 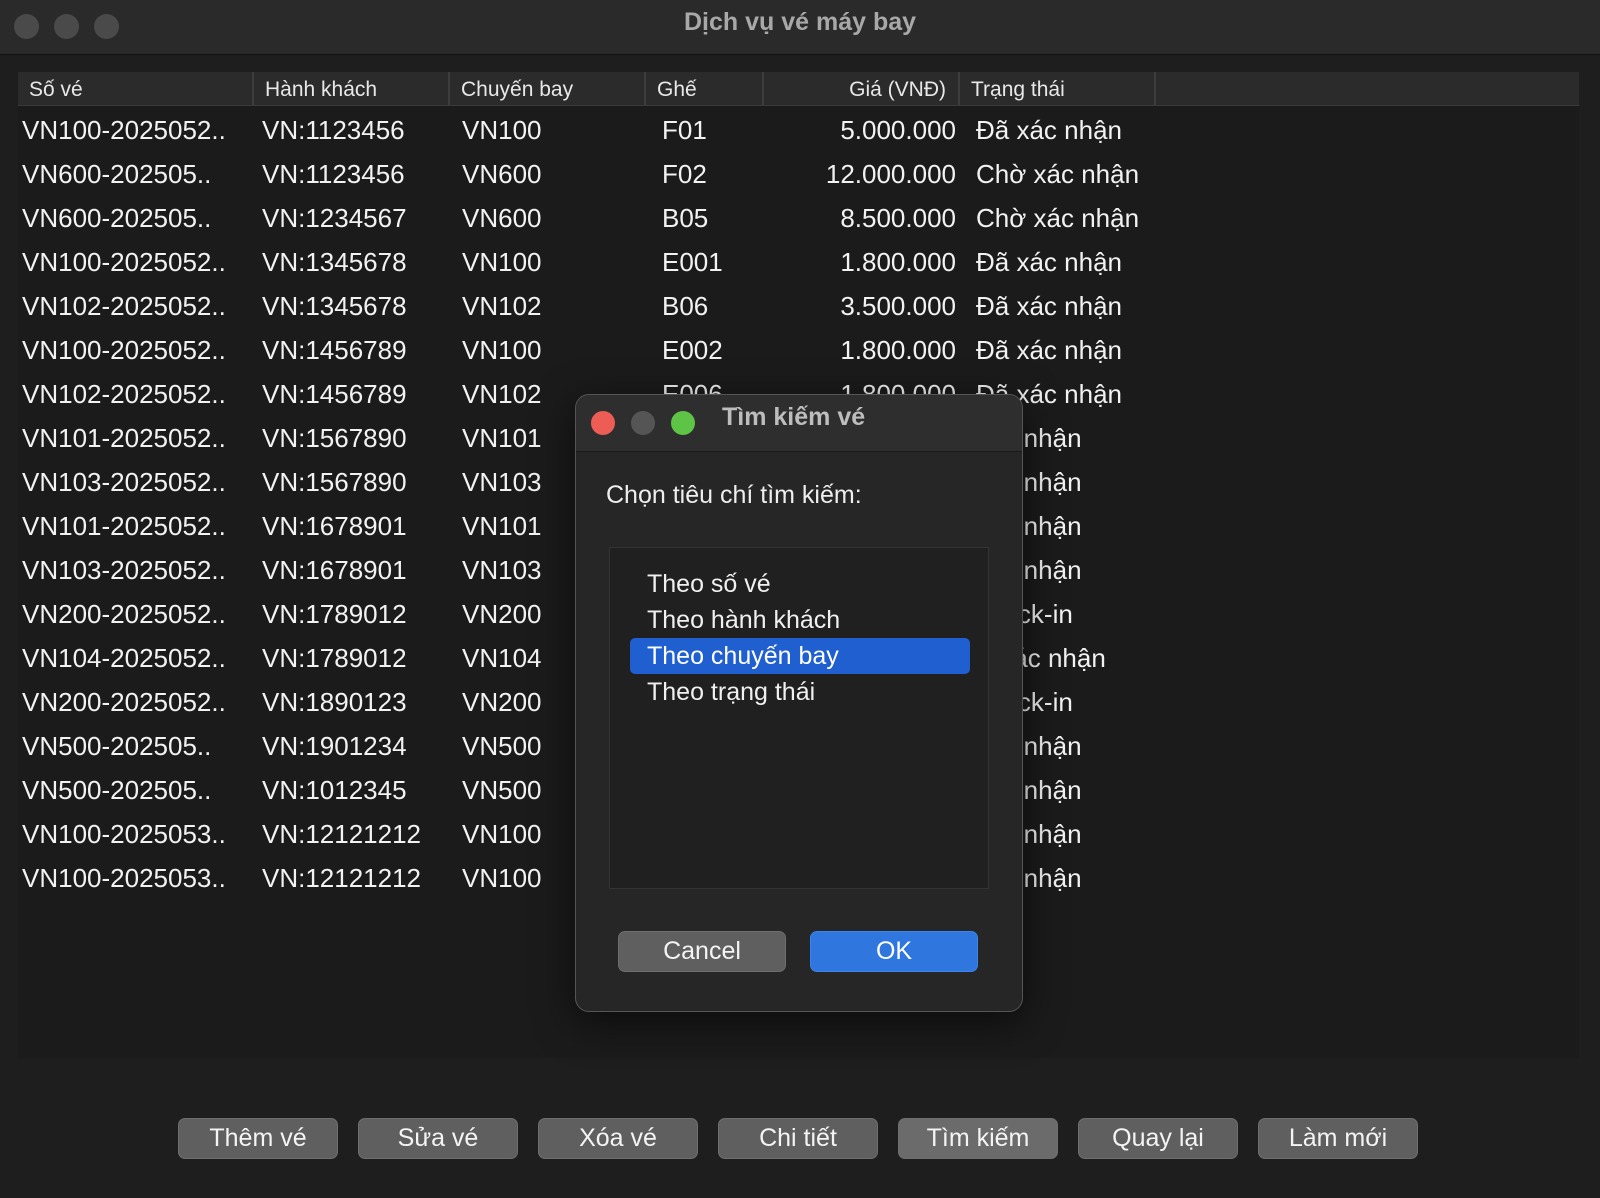 What do you see at coordinates (684, 130) in the screenshot?
I see `seat-cell: F01` at bounding box center [684, 130].